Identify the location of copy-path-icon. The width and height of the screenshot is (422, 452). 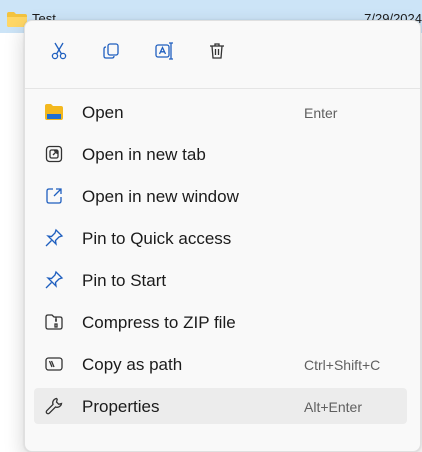
(54, 364).